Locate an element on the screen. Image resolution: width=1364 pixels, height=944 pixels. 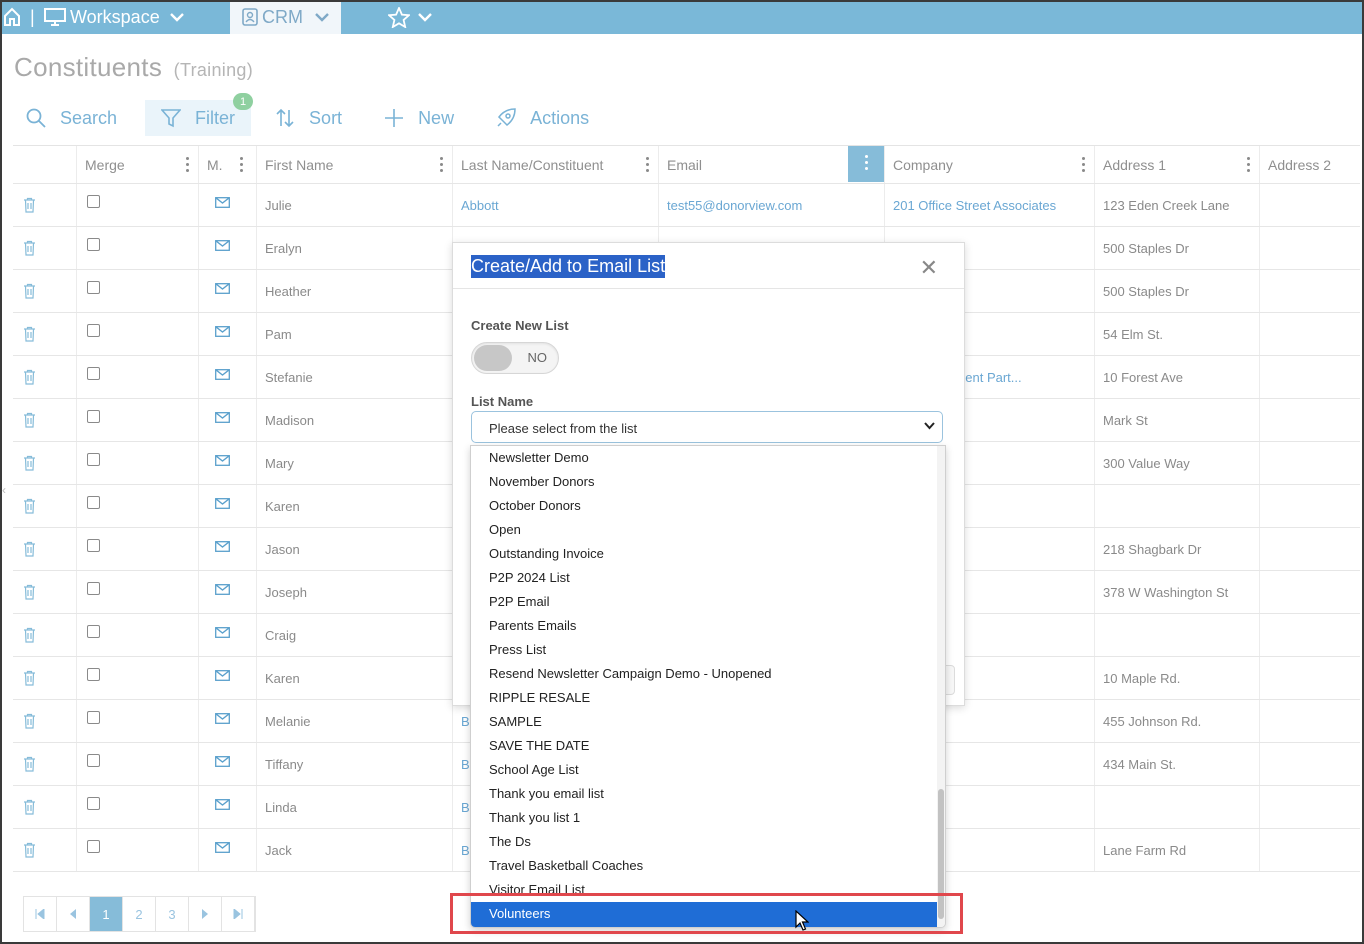
header-address2: Address 2 is located at coordinates (1309, 164).